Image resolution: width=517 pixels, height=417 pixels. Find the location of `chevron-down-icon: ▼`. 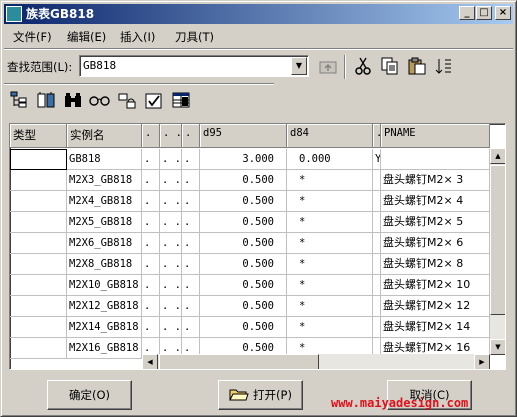

chevron-down-icon: ▼ is located at coordinates (299, 66).